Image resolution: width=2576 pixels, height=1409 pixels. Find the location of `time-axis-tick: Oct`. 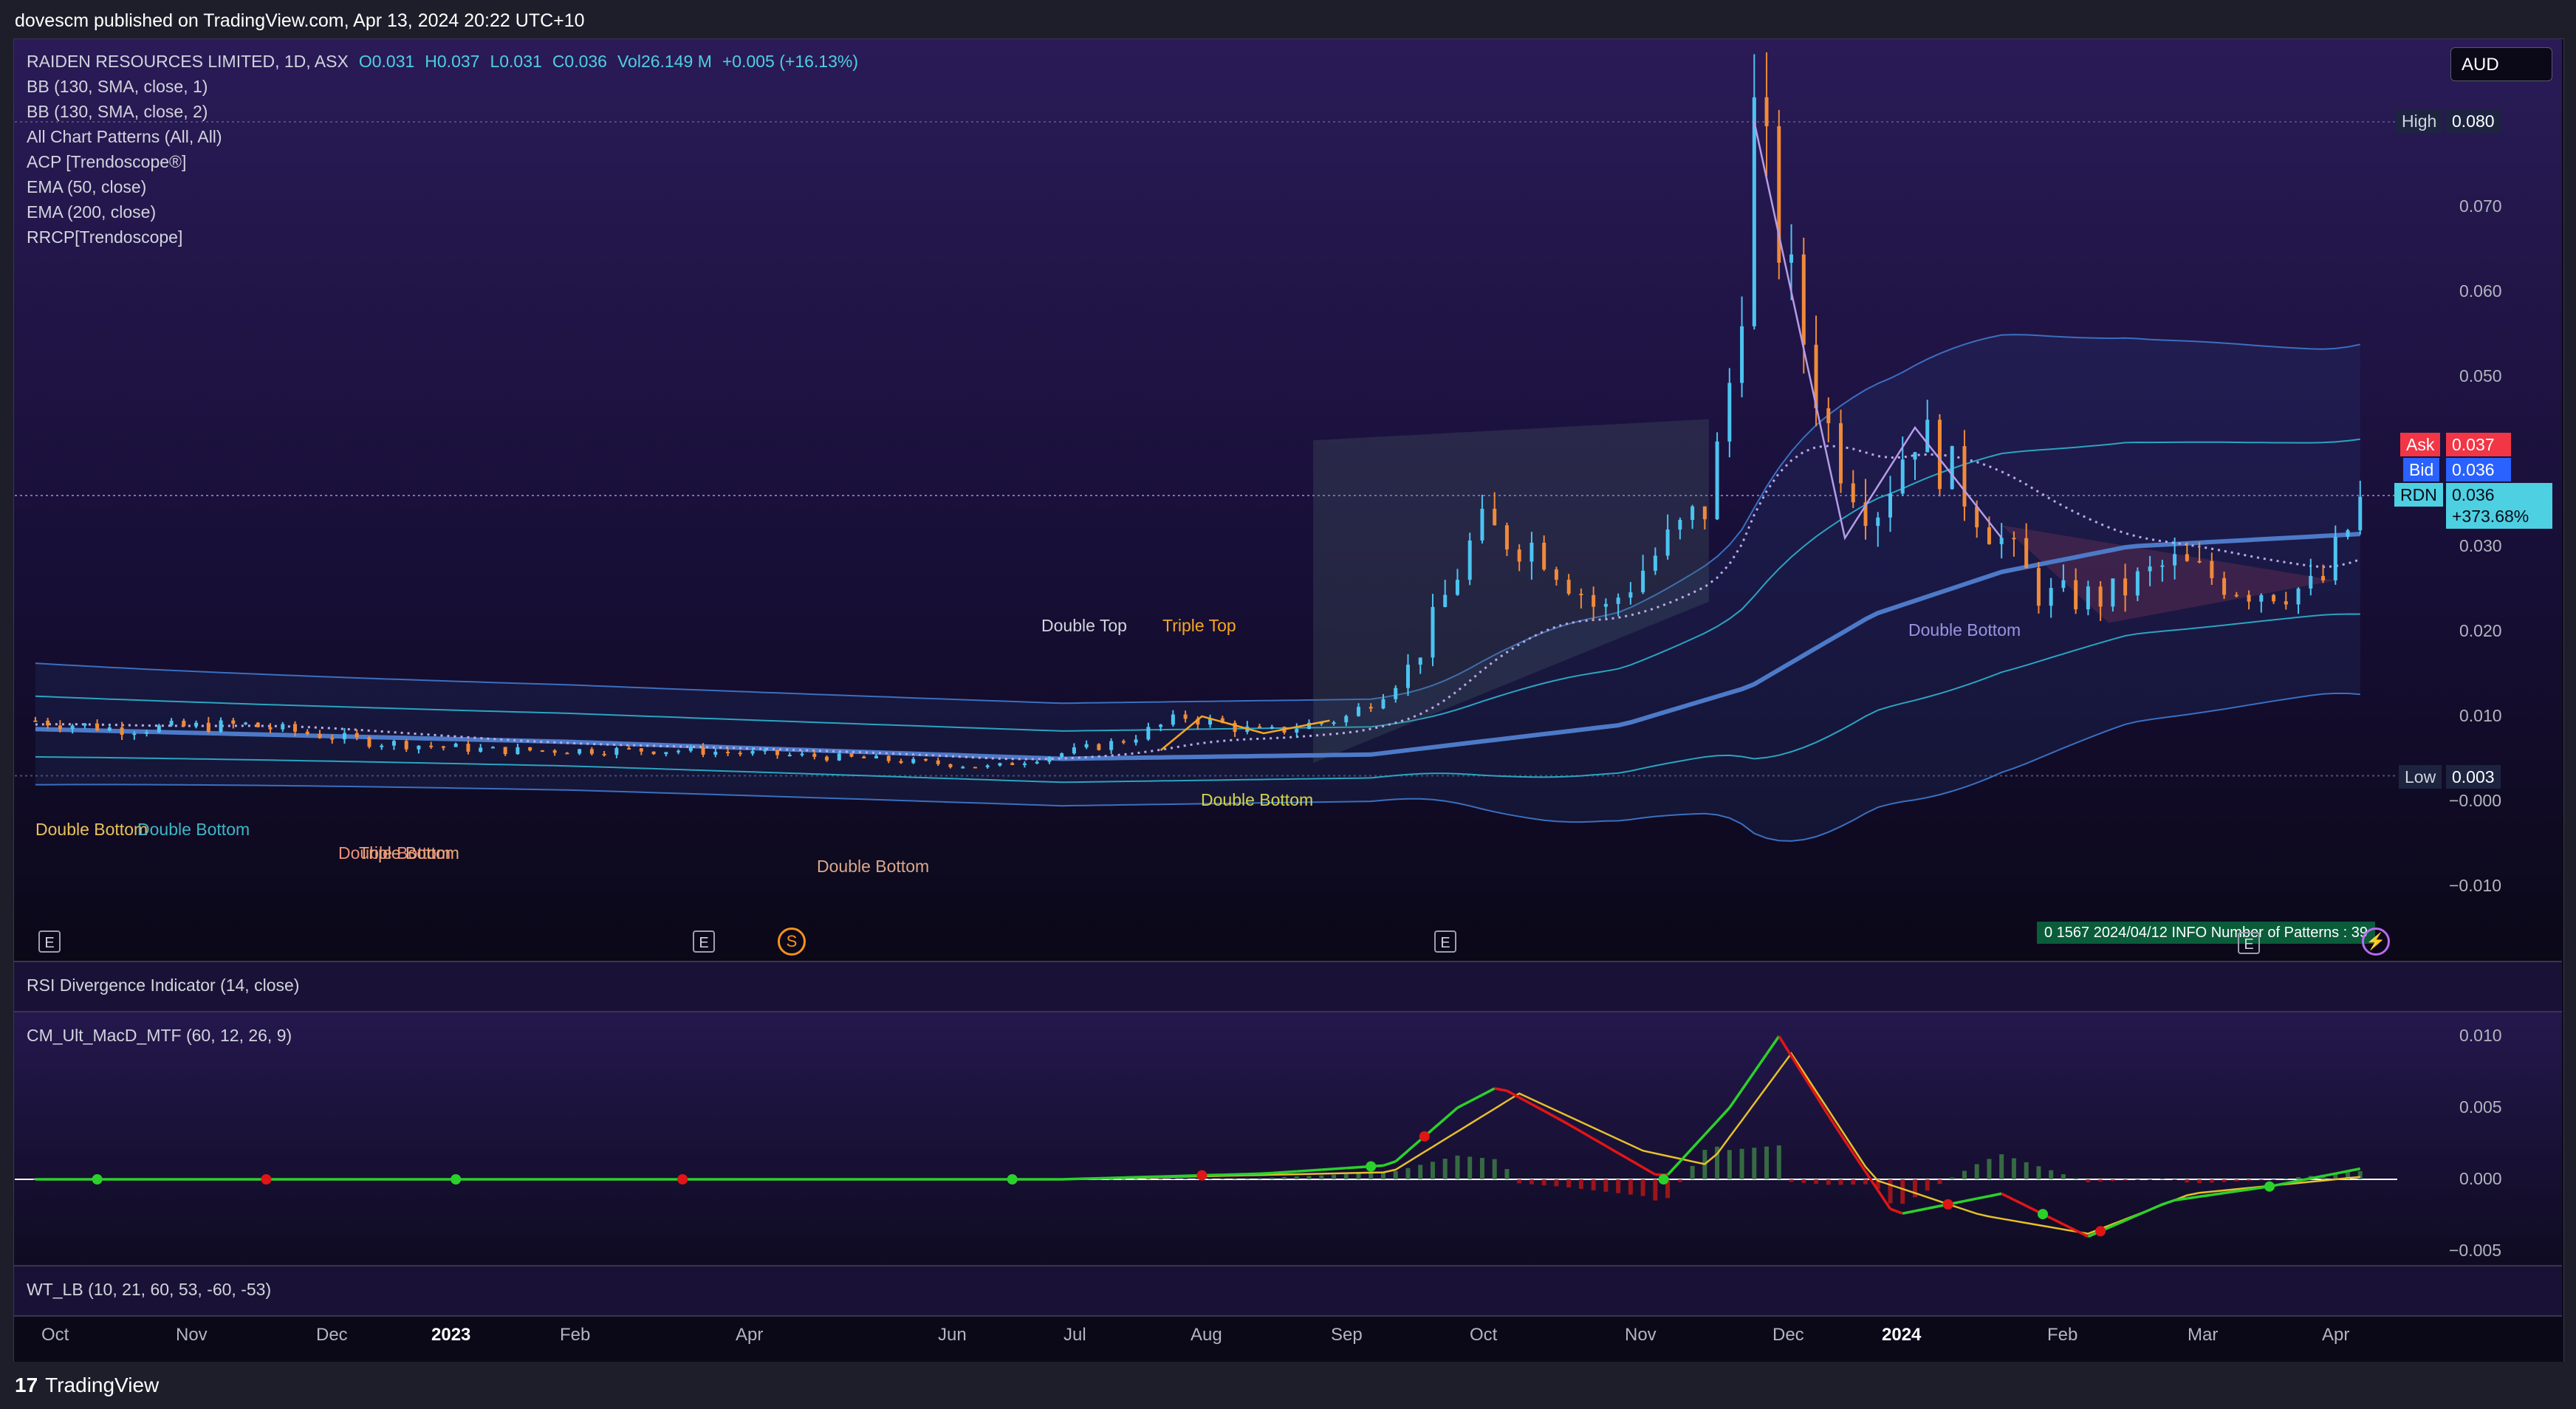

time-axis-tick: Oct is located at coordinates (55, 1335).